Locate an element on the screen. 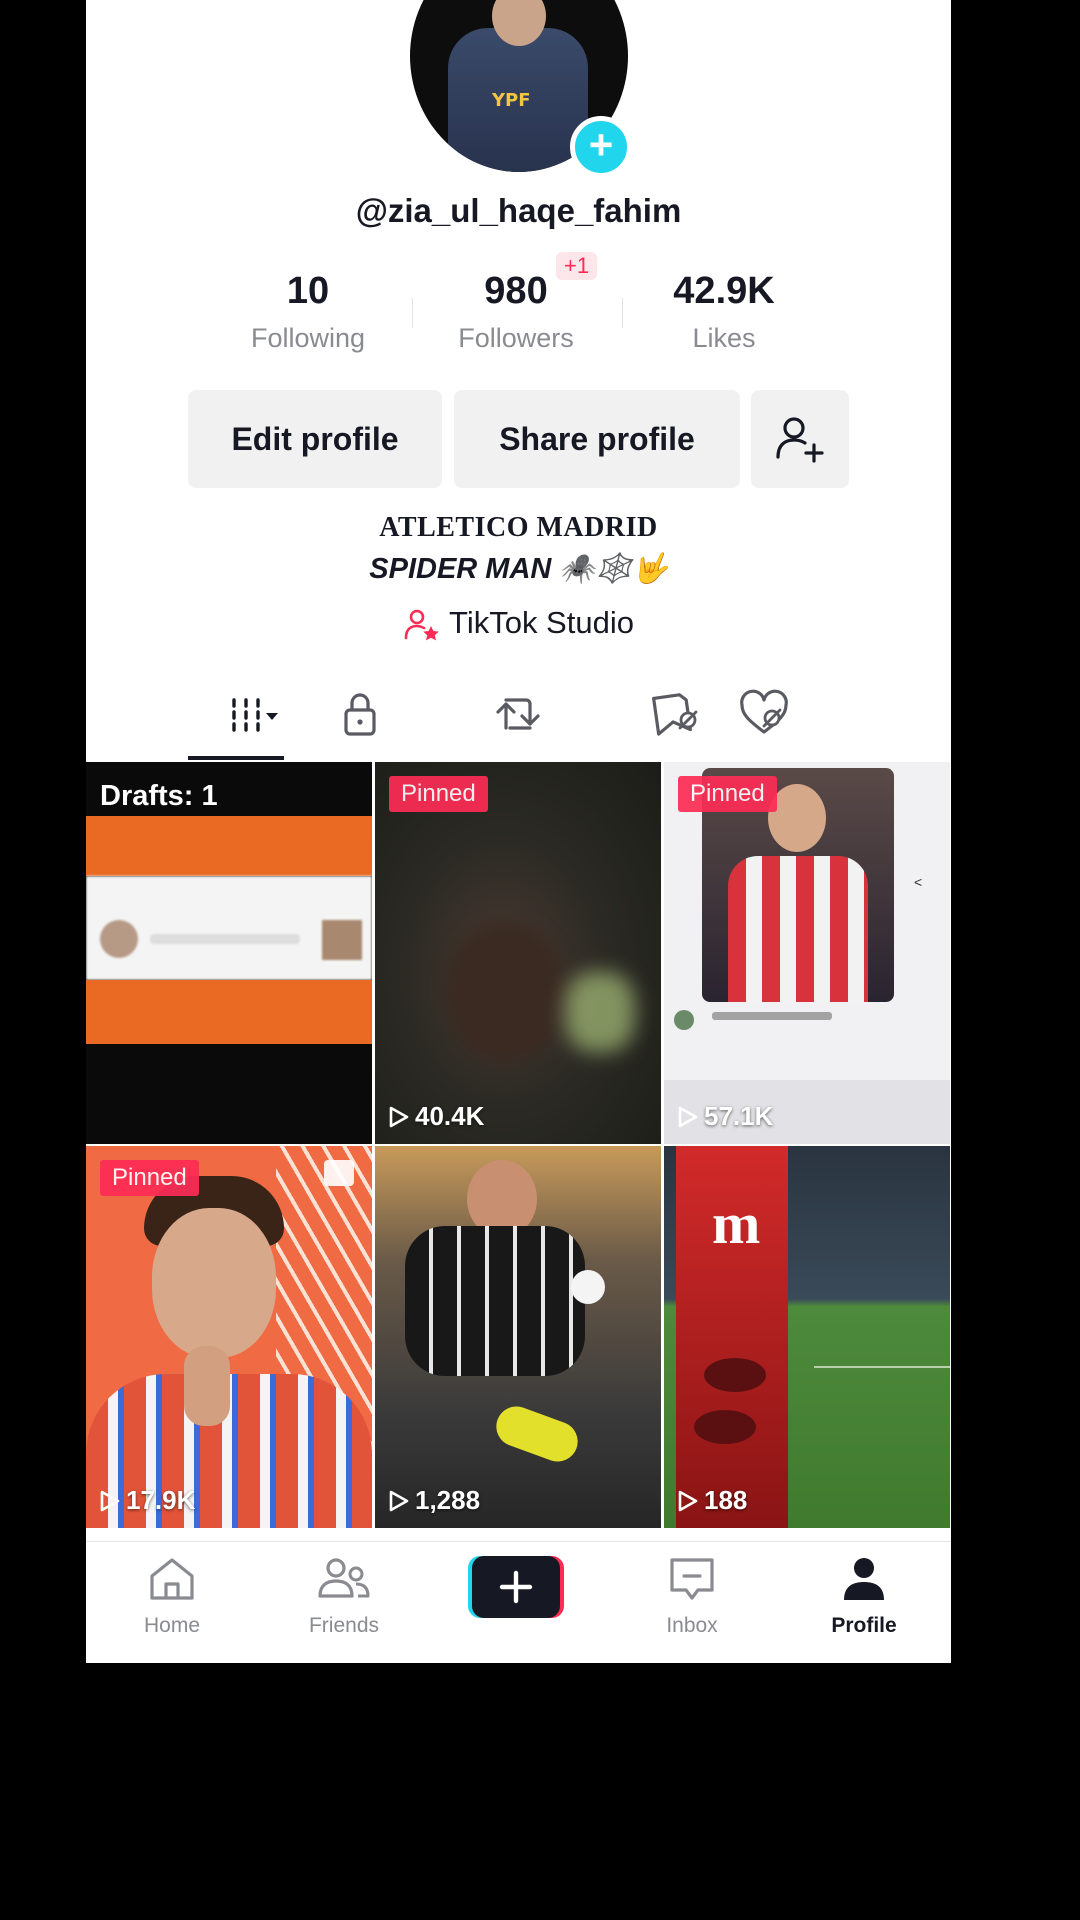 Image resolution: width=1080 pixels, height=1920 pixels. bottom-navigation: Home Friends Inbox Profile is located at coordinates (518, 1602).